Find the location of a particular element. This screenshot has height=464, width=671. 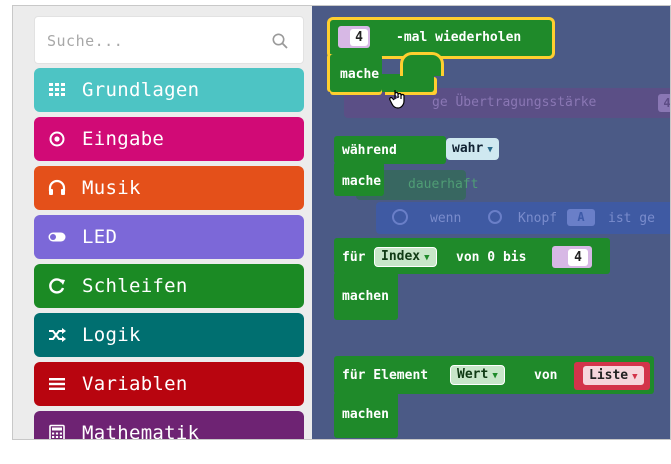

repeat-body-label: mache is located at coordinates (360, 74).